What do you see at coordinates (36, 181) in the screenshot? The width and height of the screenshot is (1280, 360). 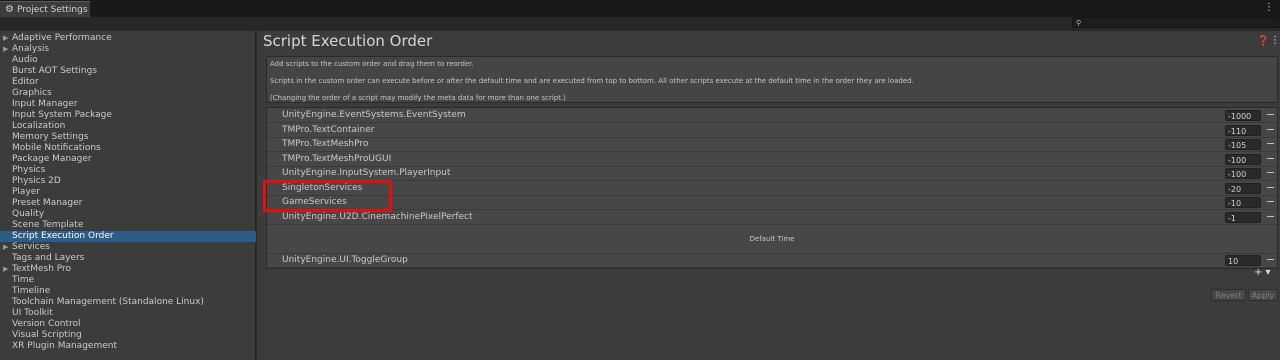 I see `sidebar-item-label: Physics 2D` at bounding box center [36, 181].